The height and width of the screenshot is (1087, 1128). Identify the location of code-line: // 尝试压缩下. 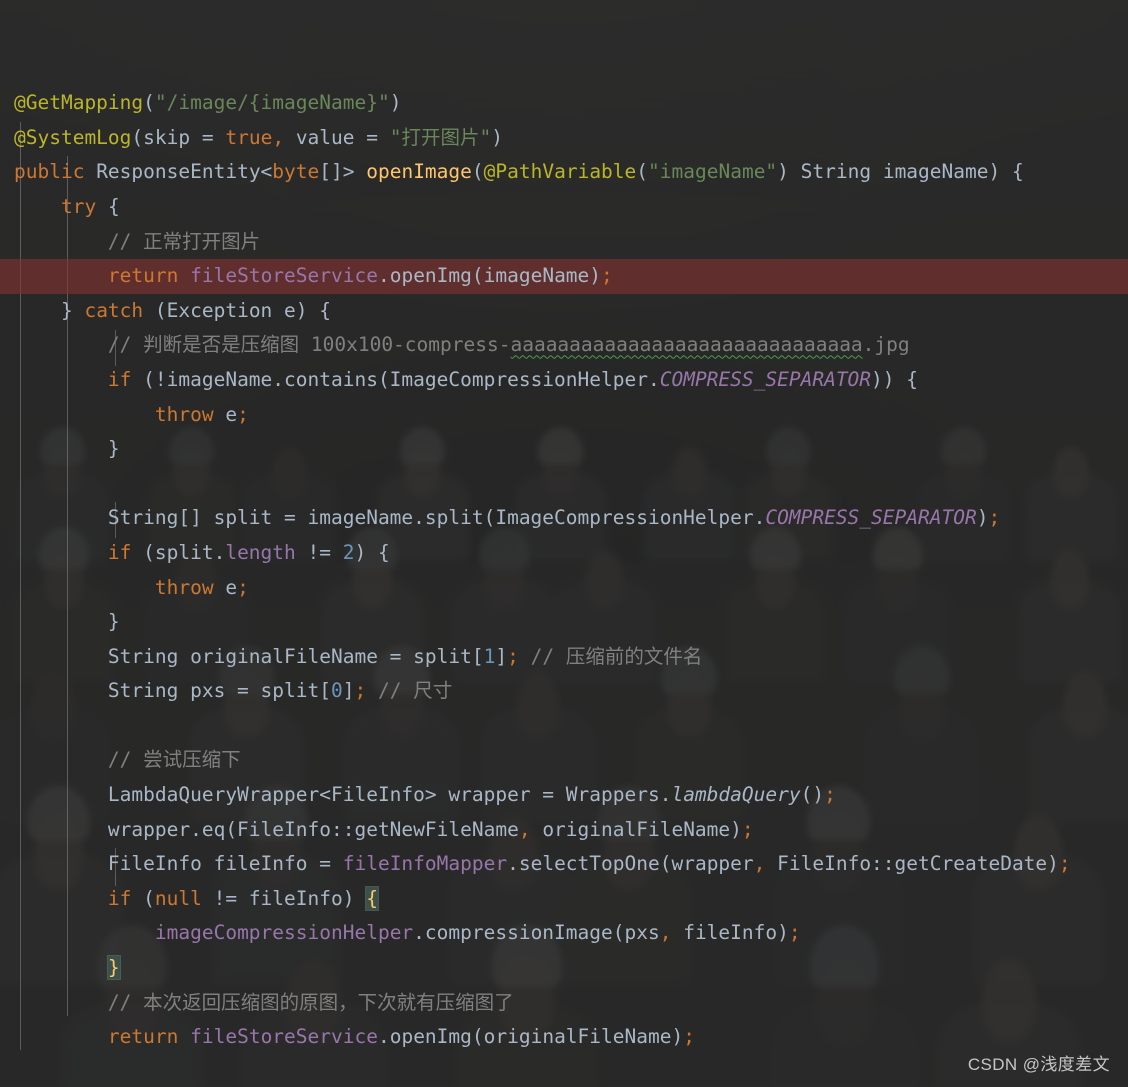
(564, 760).